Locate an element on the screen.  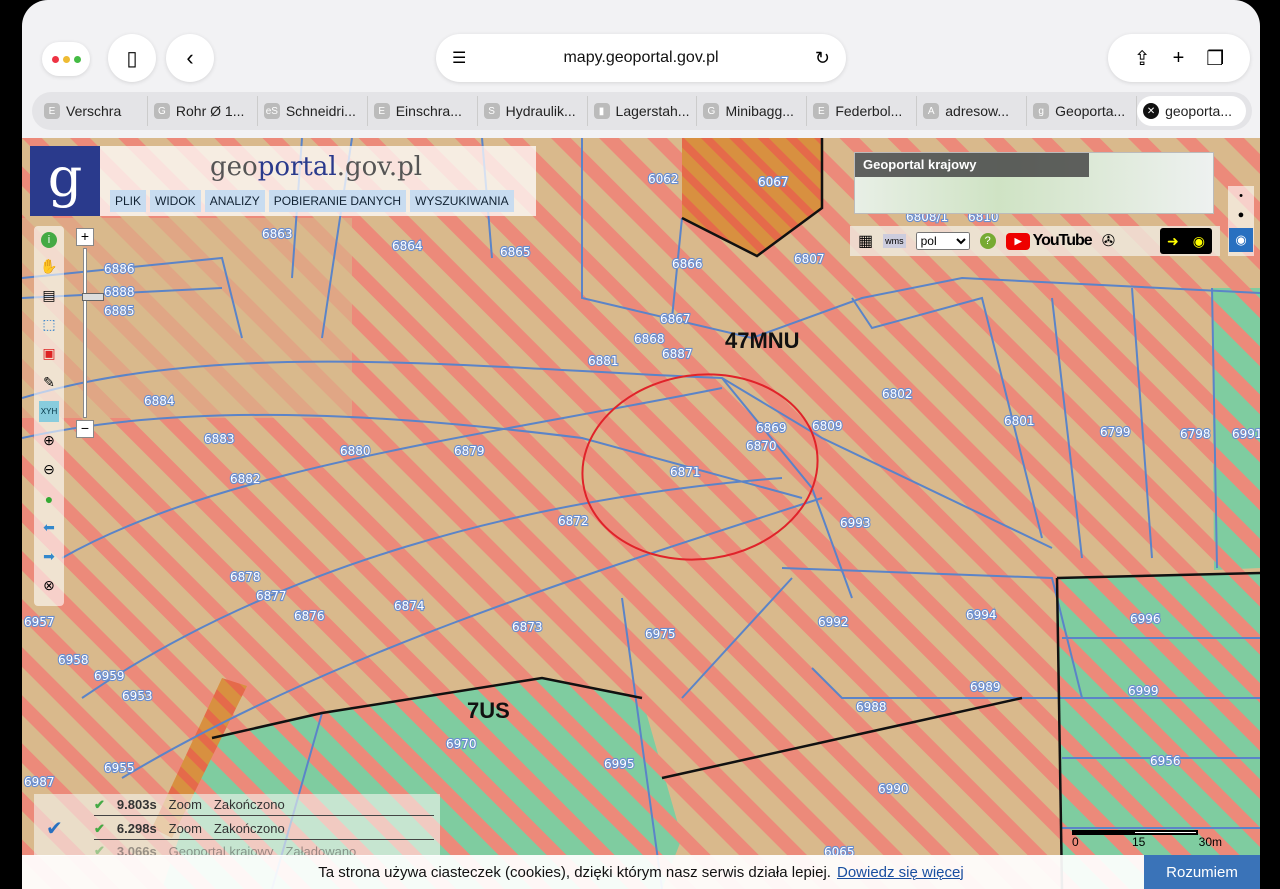
parcel-label: 6959 is located at coordinates (109, 676).